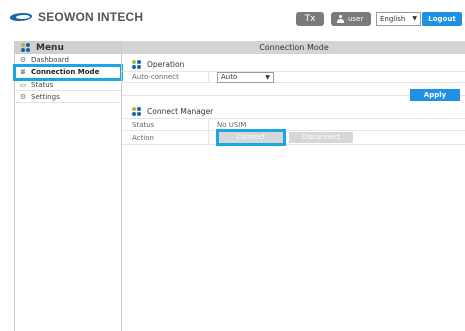 This screenshot has height=331, width=465. Describe the element at coordinates (336, 124) in the screenshot. I see `status-value: No USIM` at that location.